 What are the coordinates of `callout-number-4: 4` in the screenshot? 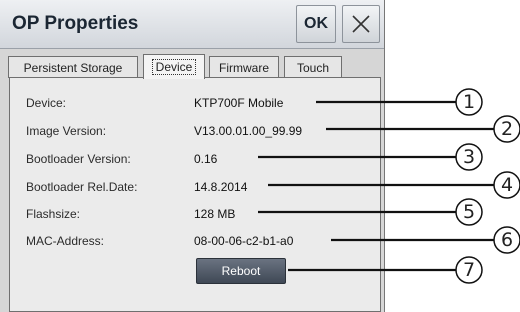 It's located at (507, 185).